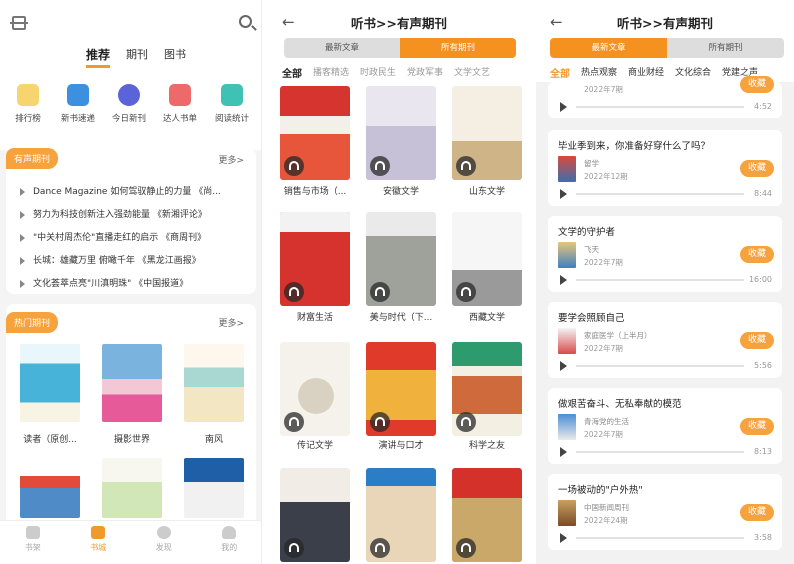  Describe the element at coordinates (28, 104) in the screenshot. I see `quick-ranking: 排行榜` at that location.